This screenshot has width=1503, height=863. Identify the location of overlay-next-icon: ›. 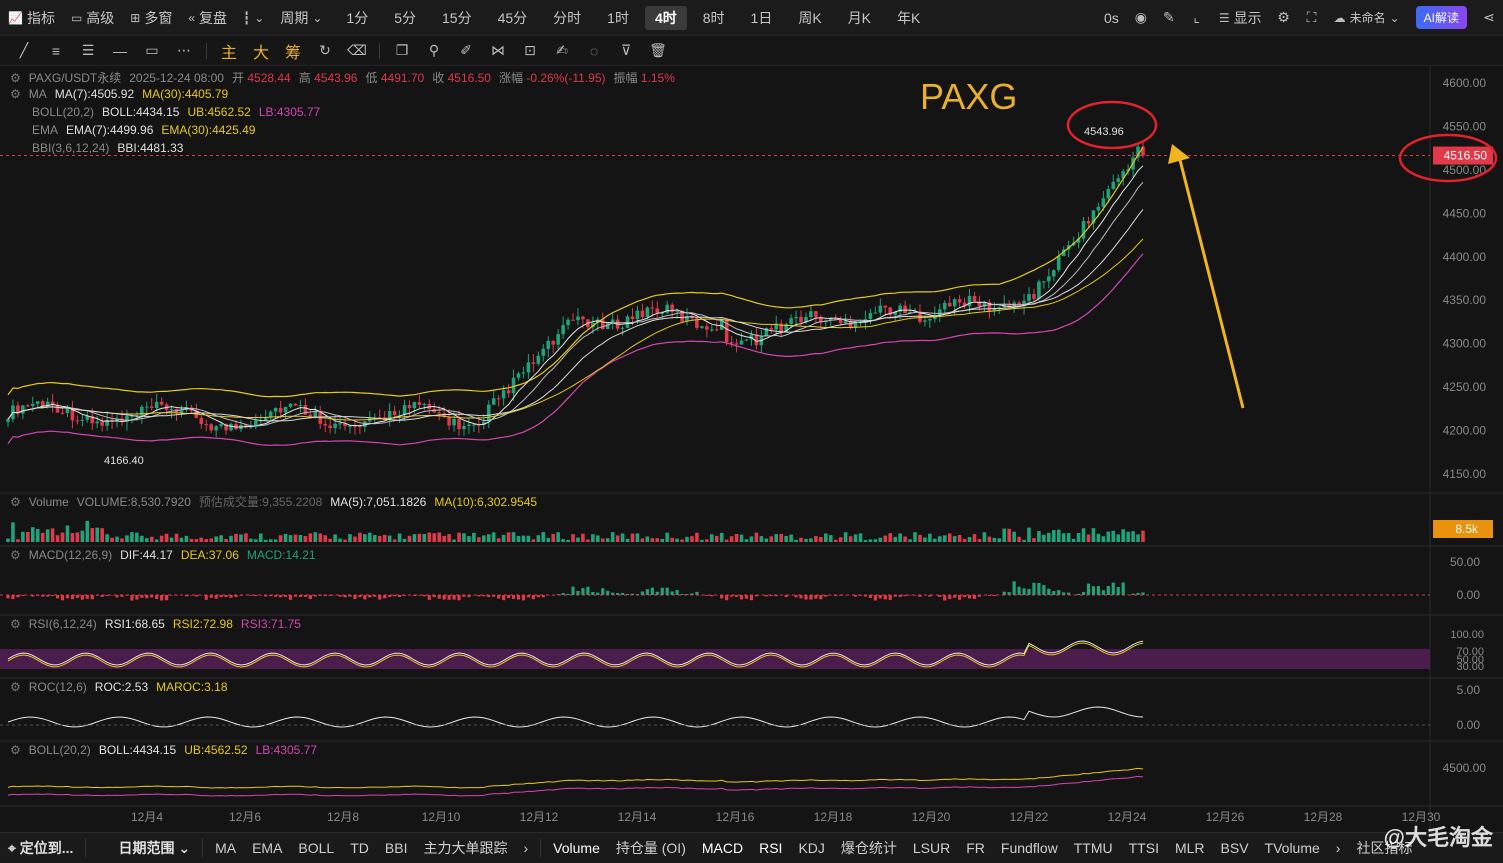
(525, 848).